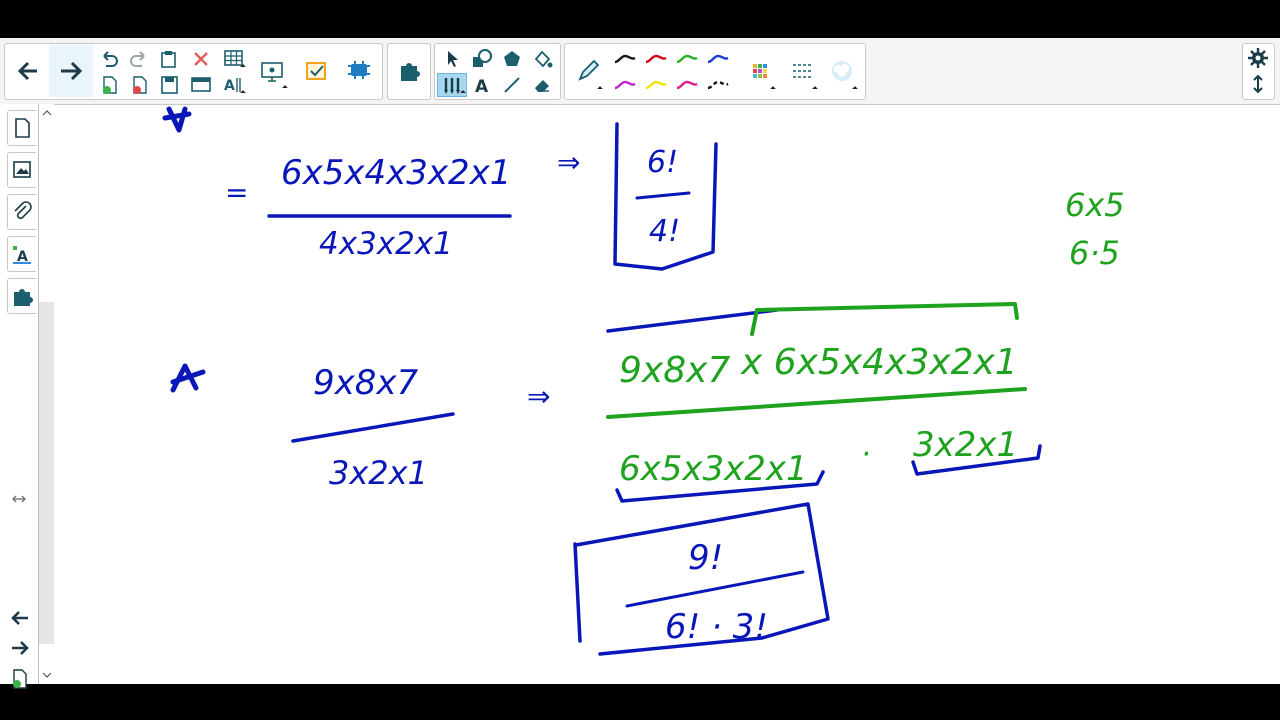 Image resolution: width=1280 pixels, height=720 pixels. What do you see at coordinates (842, 72) in the screenshot?
I see `magic-pen-icon` at bounding box center [842, 72].